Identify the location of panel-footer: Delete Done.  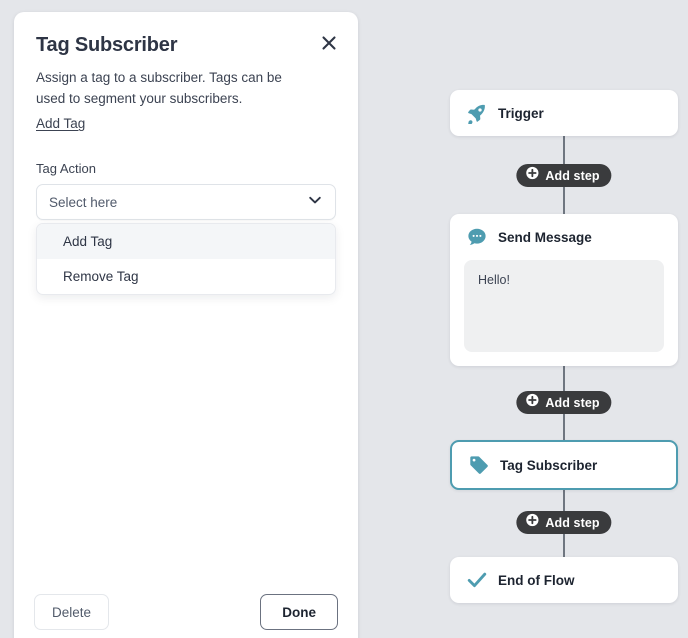
(186, 612).